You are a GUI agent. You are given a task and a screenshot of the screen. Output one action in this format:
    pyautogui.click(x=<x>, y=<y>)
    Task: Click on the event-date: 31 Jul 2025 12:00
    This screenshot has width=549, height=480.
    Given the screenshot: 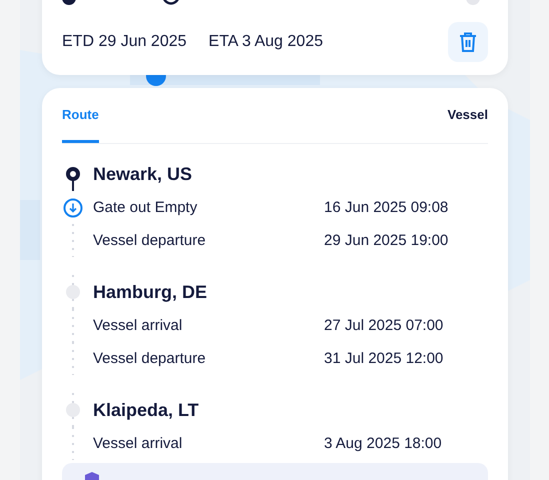 What is the action you would take?
    pyautogui.click(x=384, y=358)
    